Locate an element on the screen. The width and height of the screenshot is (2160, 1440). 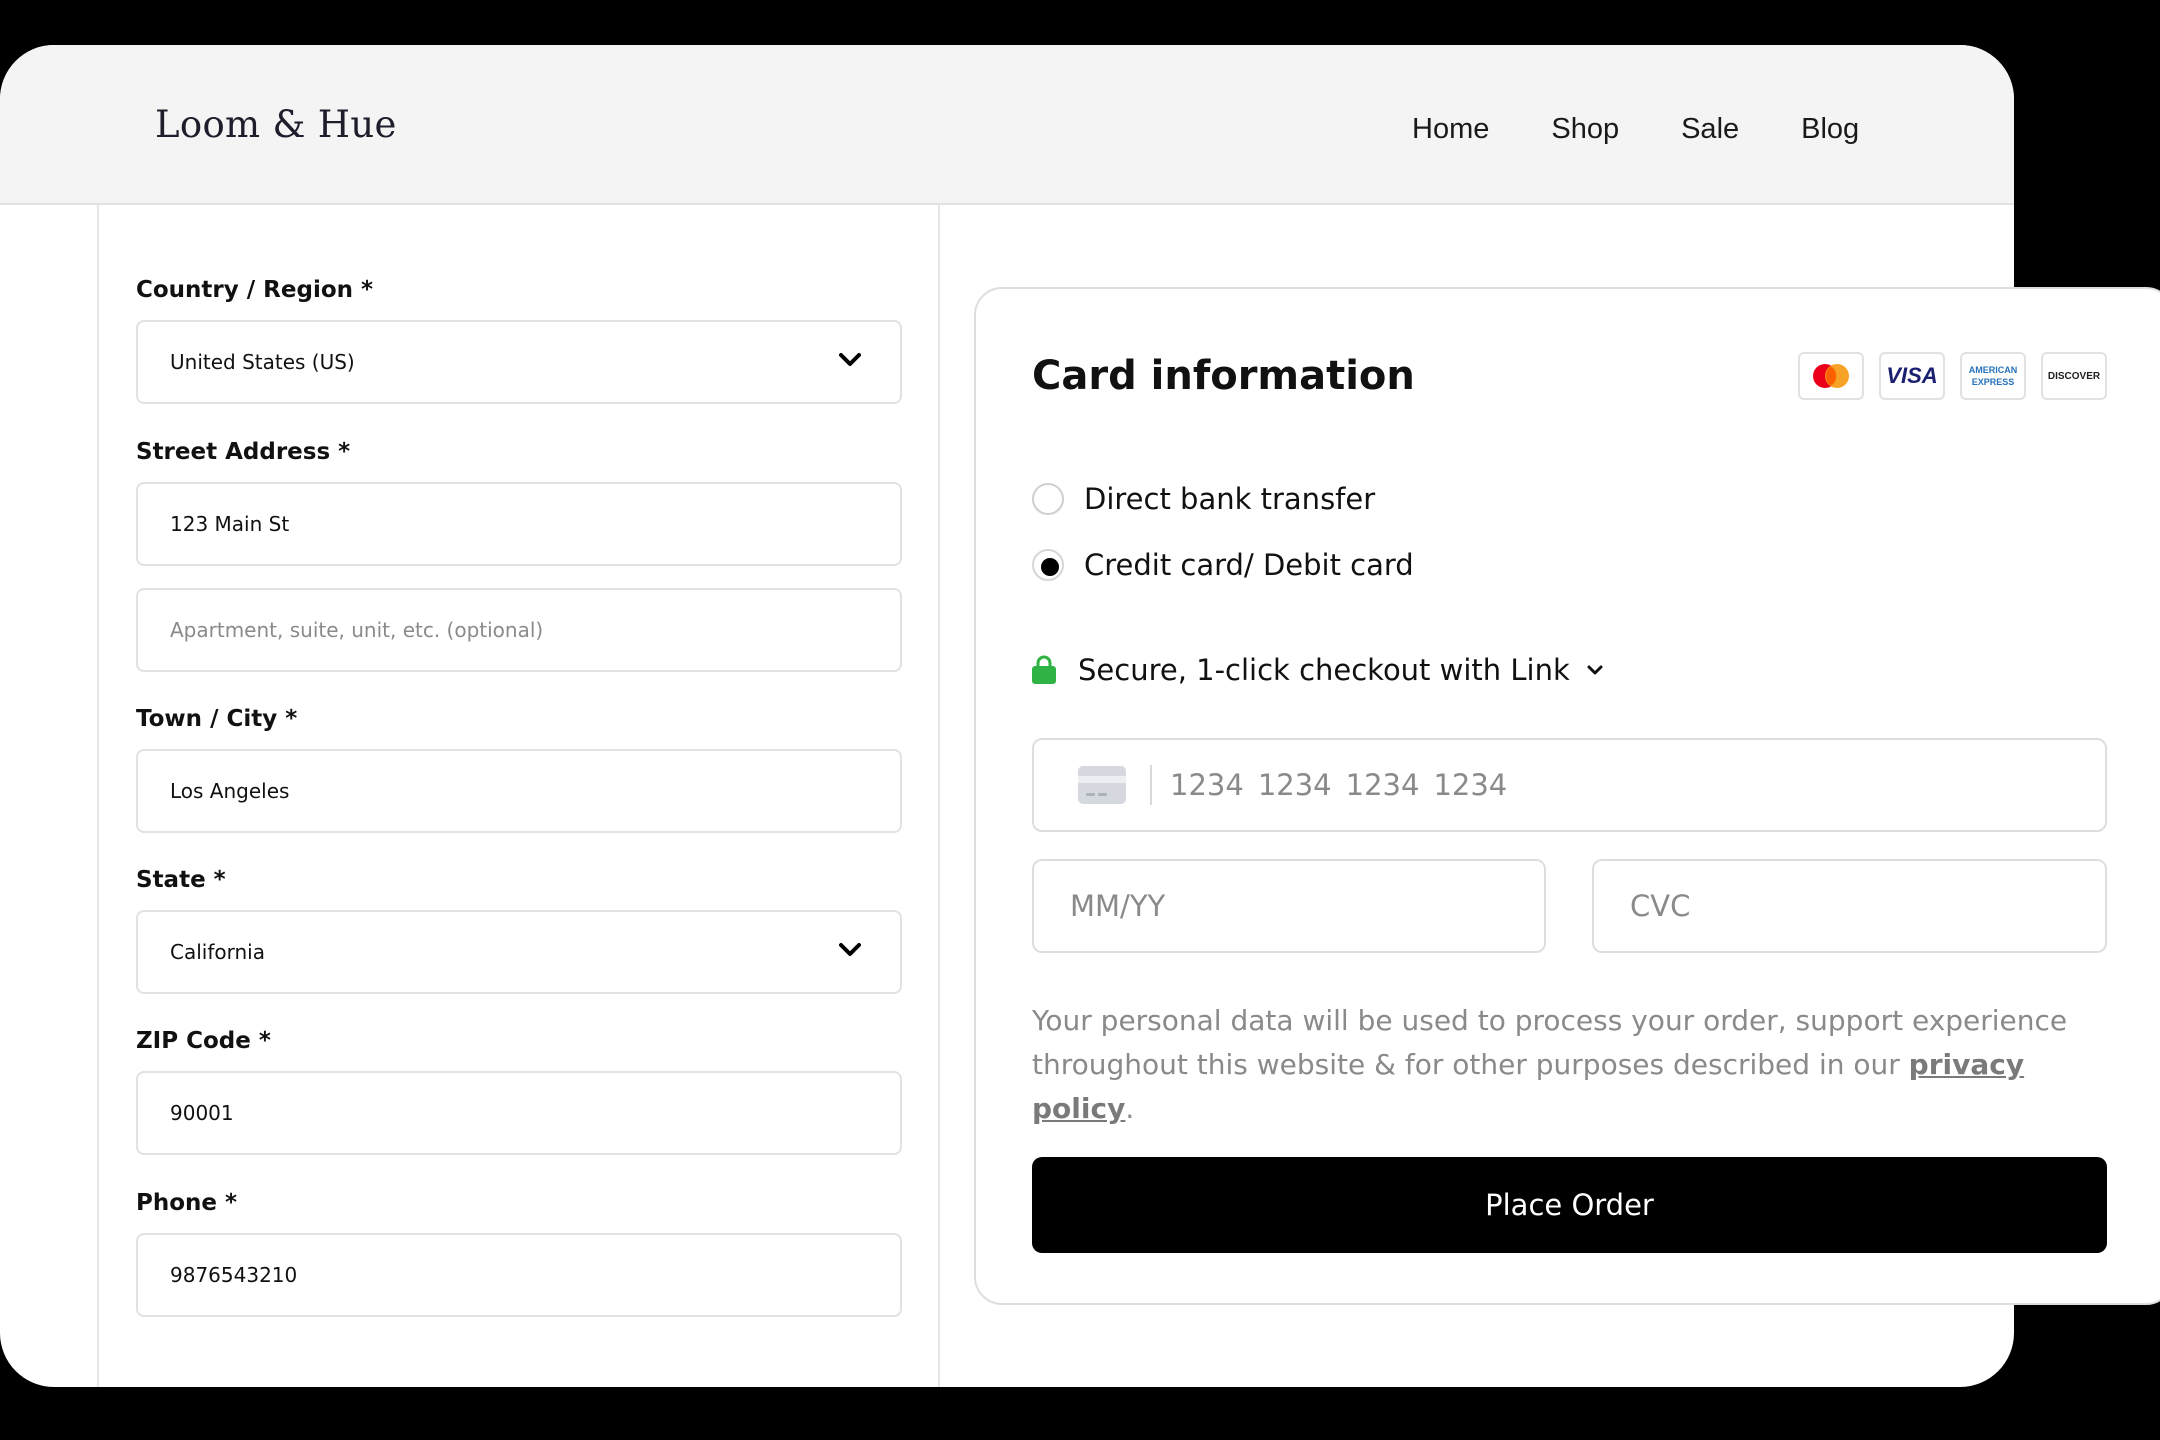
nav-home: Home is located at coordinates (1450, 129).